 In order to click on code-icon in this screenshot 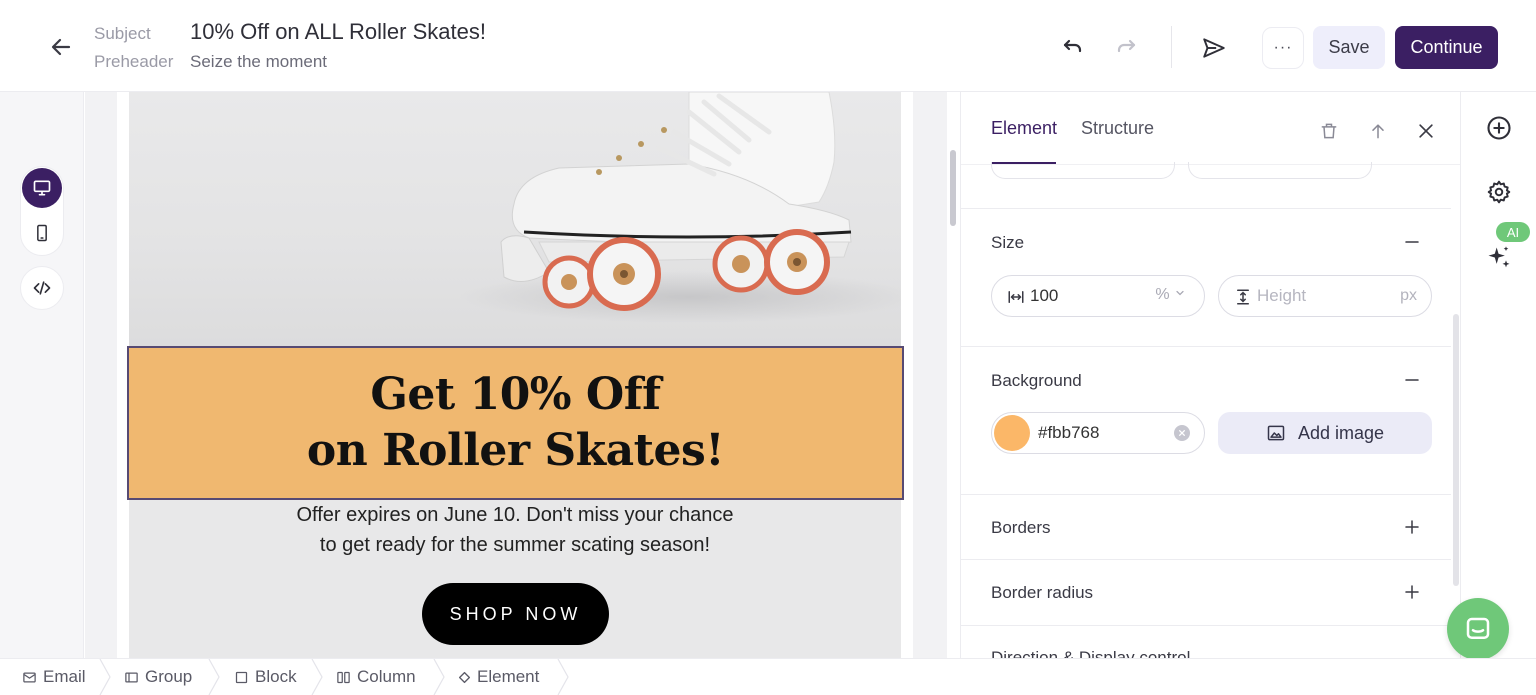, I will do `click(42, 288)`.